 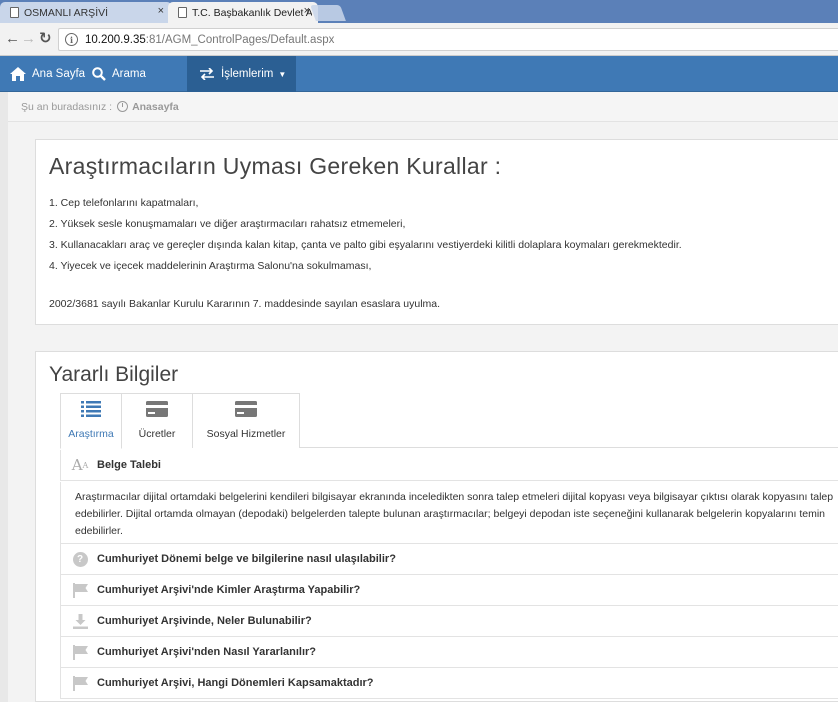 What do you see at coordinates (45, 39) in the screenshot?
I see `reload-icon: ↻` at bounding box center [45, 39].